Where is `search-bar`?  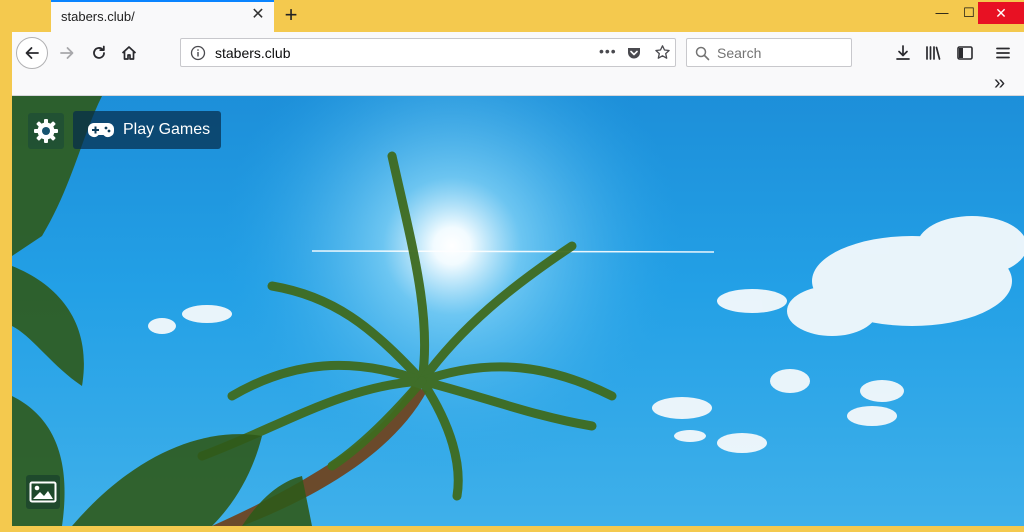 search-bar is located at coordinates (769, 52).